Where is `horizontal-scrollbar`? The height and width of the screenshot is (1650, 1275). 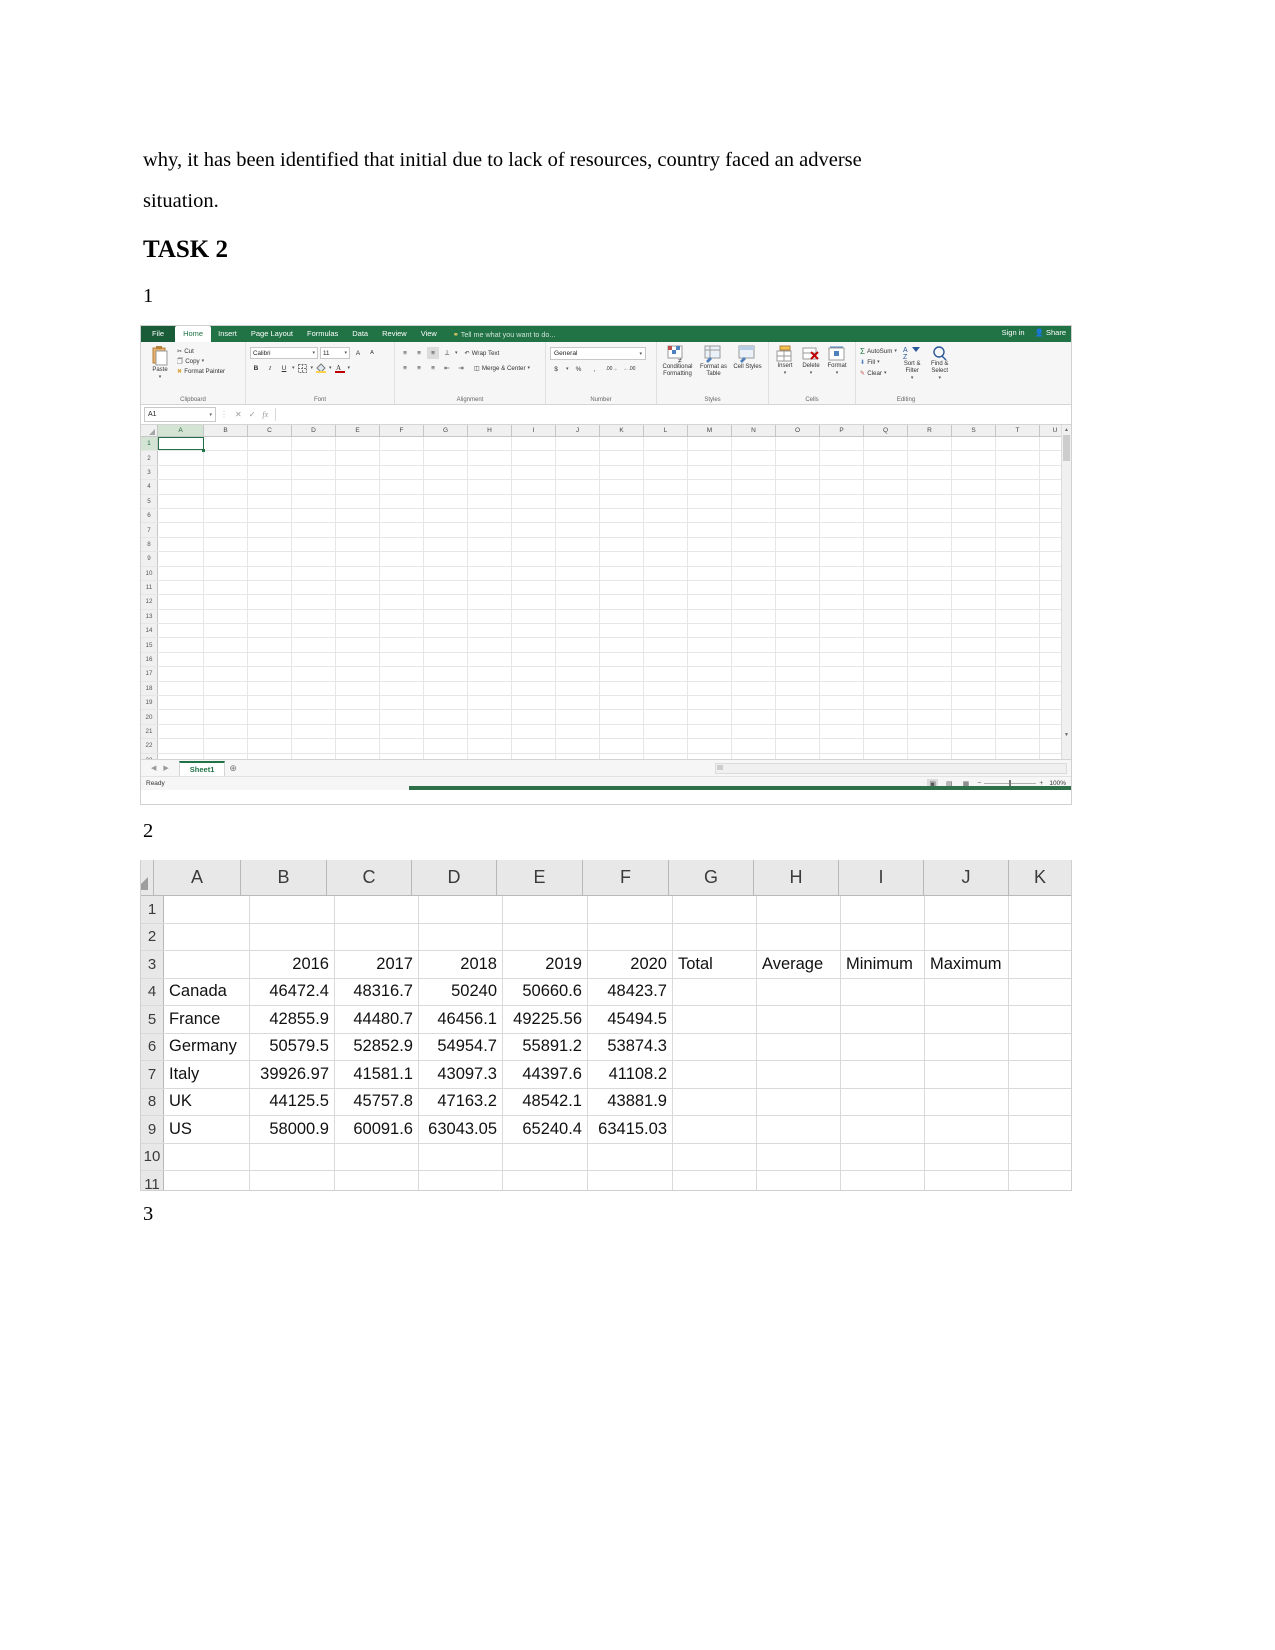
horizontal-scrollbar is located at coordinates (891, 768).